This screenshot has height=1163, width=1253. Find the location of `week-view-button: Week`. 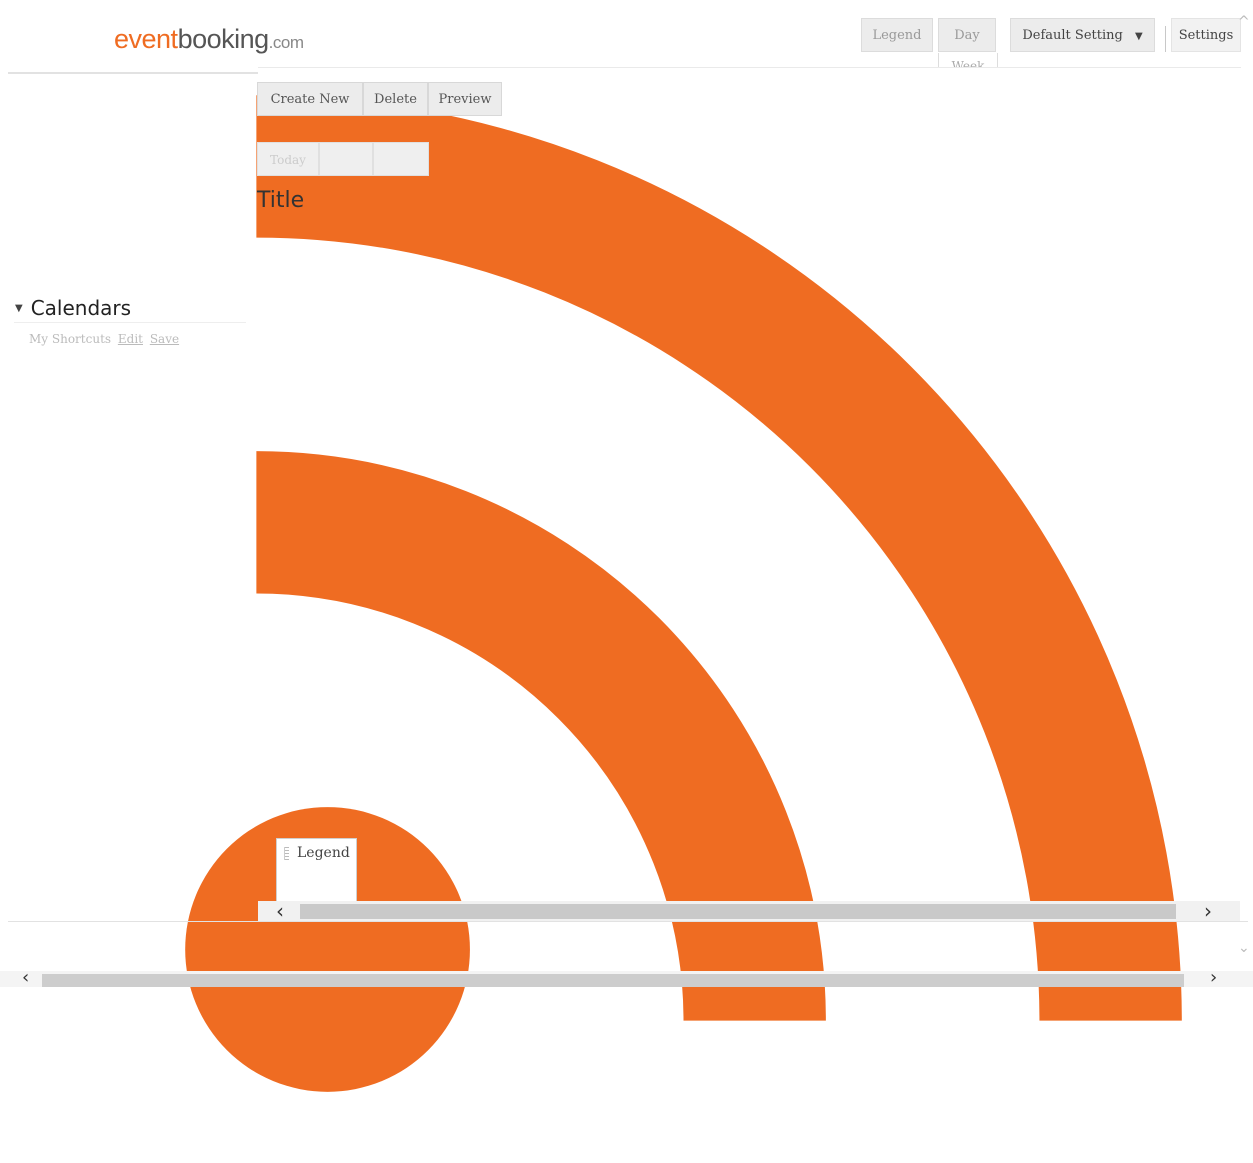

week-view-button: Week is located at coordinates (968, 60).